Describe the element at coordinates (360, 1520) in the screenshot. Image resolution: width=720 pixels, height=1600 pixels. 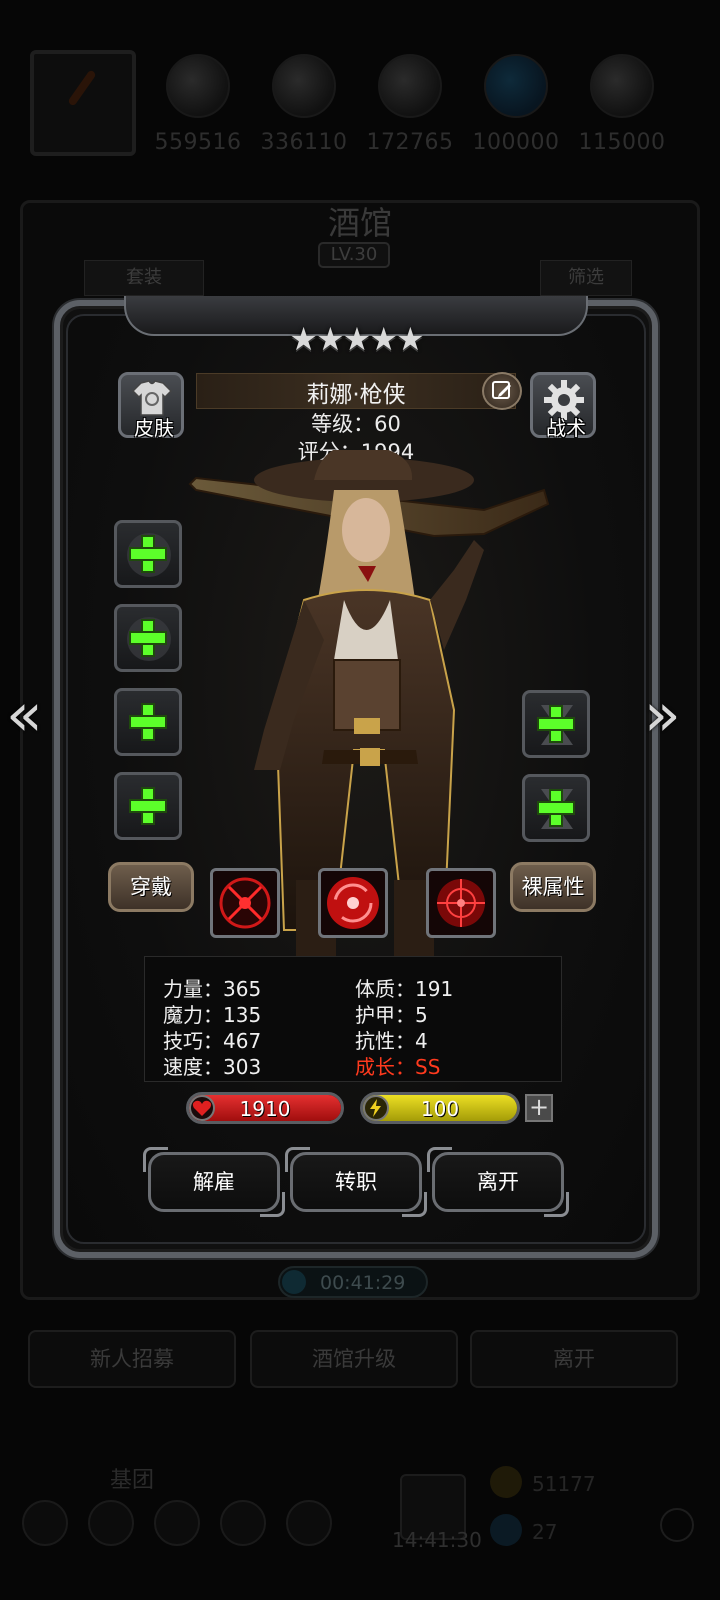
I see `bottom-bar: 基团 14:41:30 51177 27` at that location.